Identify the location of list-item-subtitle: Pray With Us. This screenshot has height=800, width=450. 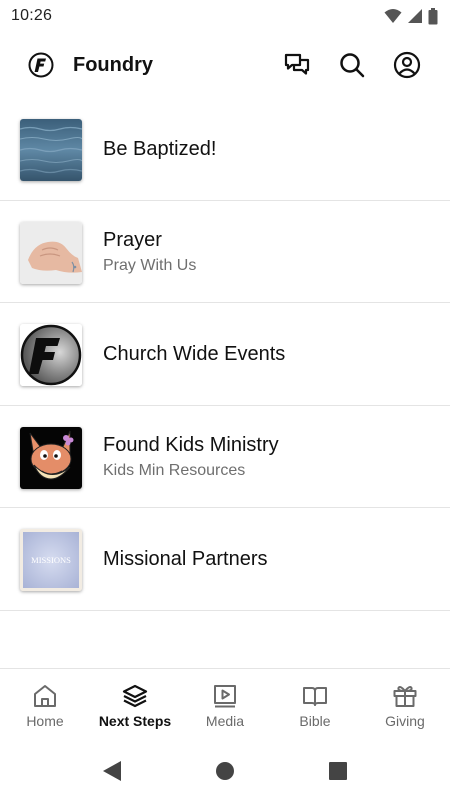
(150, 265).